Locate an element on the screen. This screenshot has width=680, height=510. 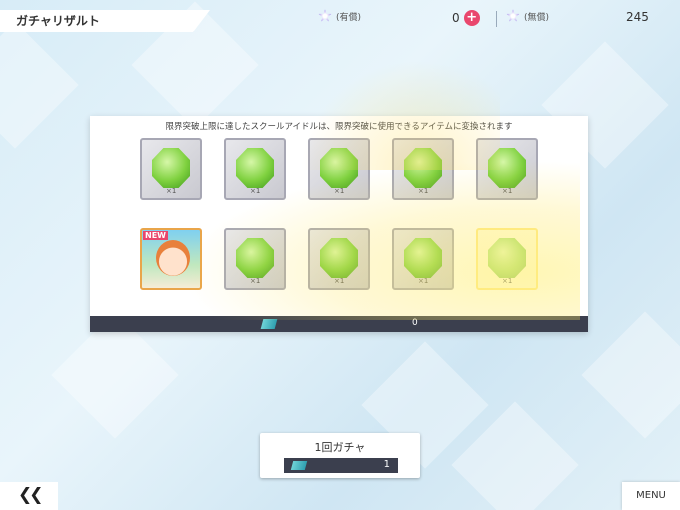
gacha-button-label: 1回ガチャ is located at coordinates (340, 447).